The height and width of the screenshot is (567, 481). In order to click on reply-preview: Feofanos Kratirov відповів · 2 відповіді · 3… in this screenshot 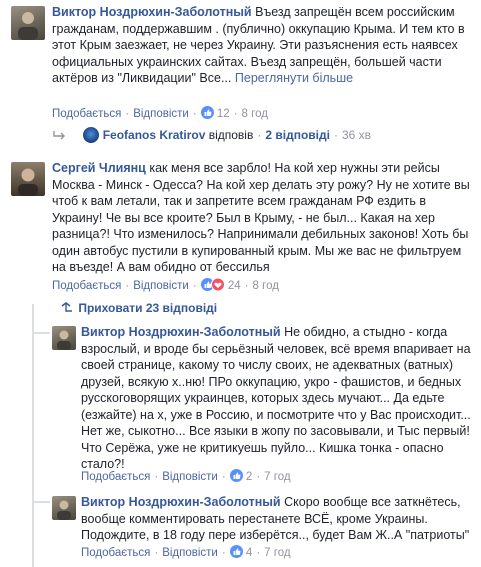, I will do `click(211, 135)`.